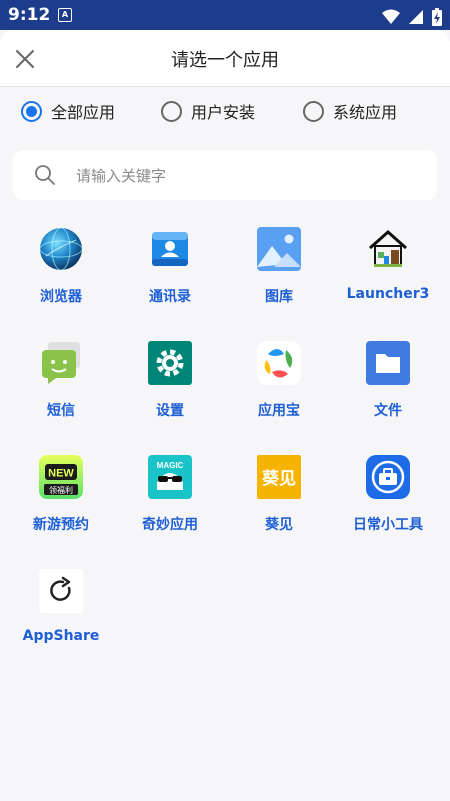 Image resolution: width=450 pixels, height=801 pixels. I want to click on app-name: 文件, so click(388, 411).